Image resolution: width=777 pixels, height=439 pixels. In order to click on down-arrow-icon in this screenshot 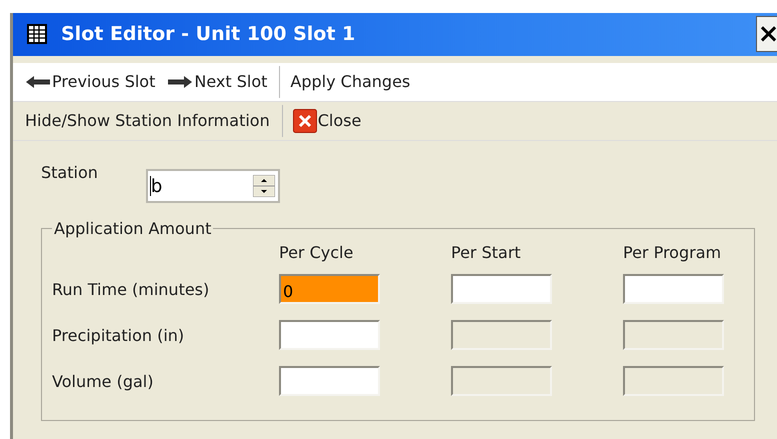, I will do `click(263, 191)`.